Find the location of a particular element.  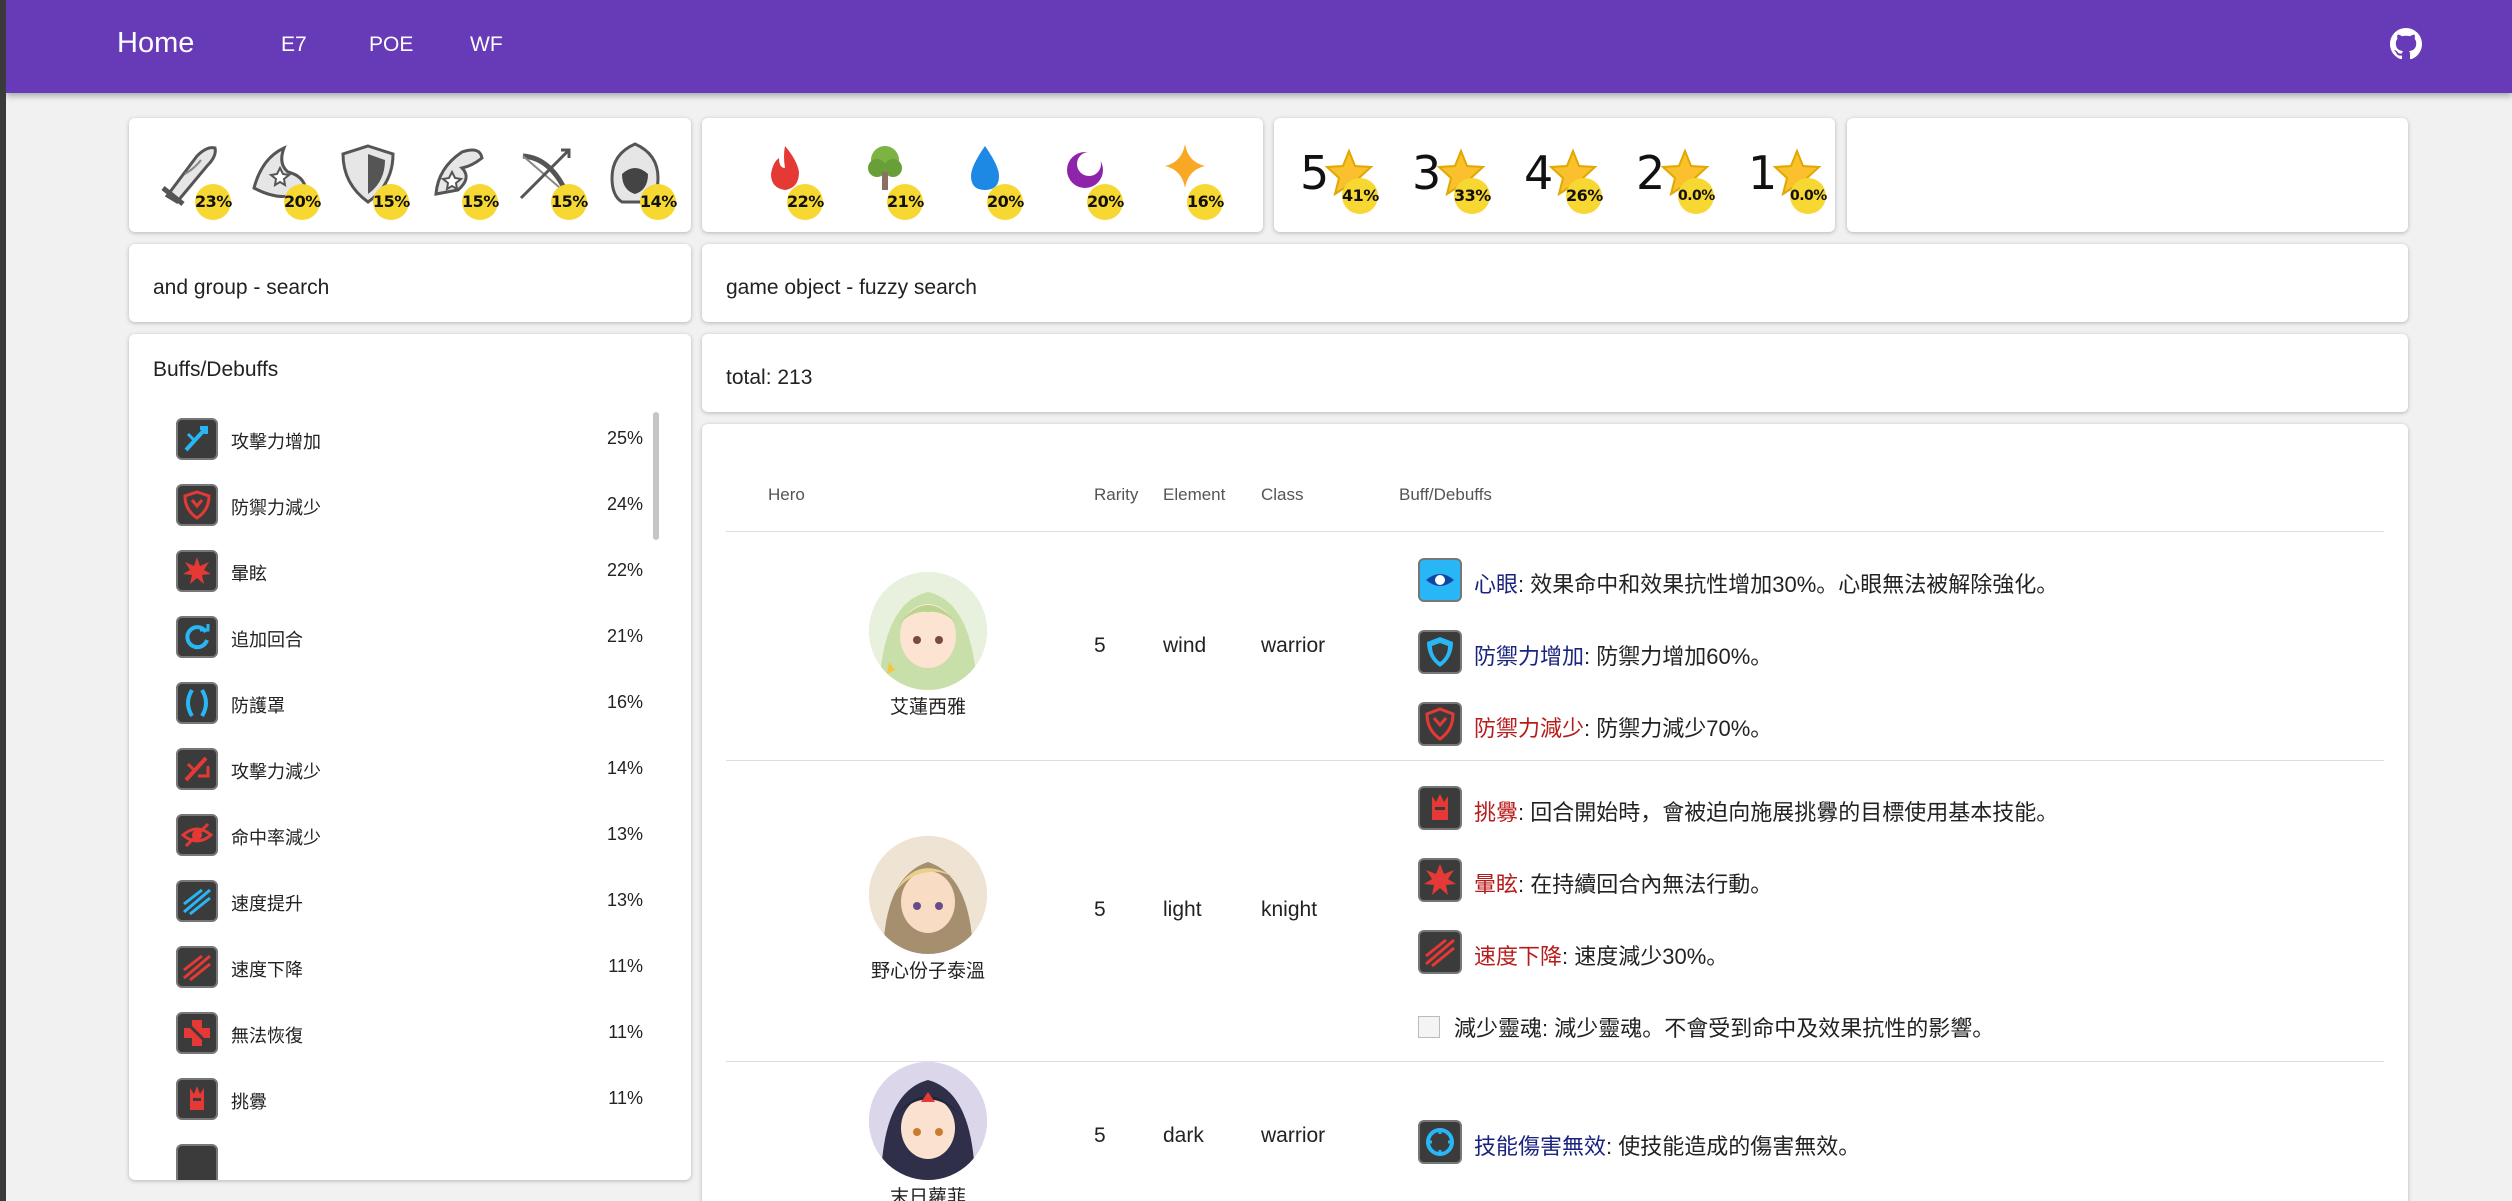

broken-image-icon is located at coordinates (1429, 1027).